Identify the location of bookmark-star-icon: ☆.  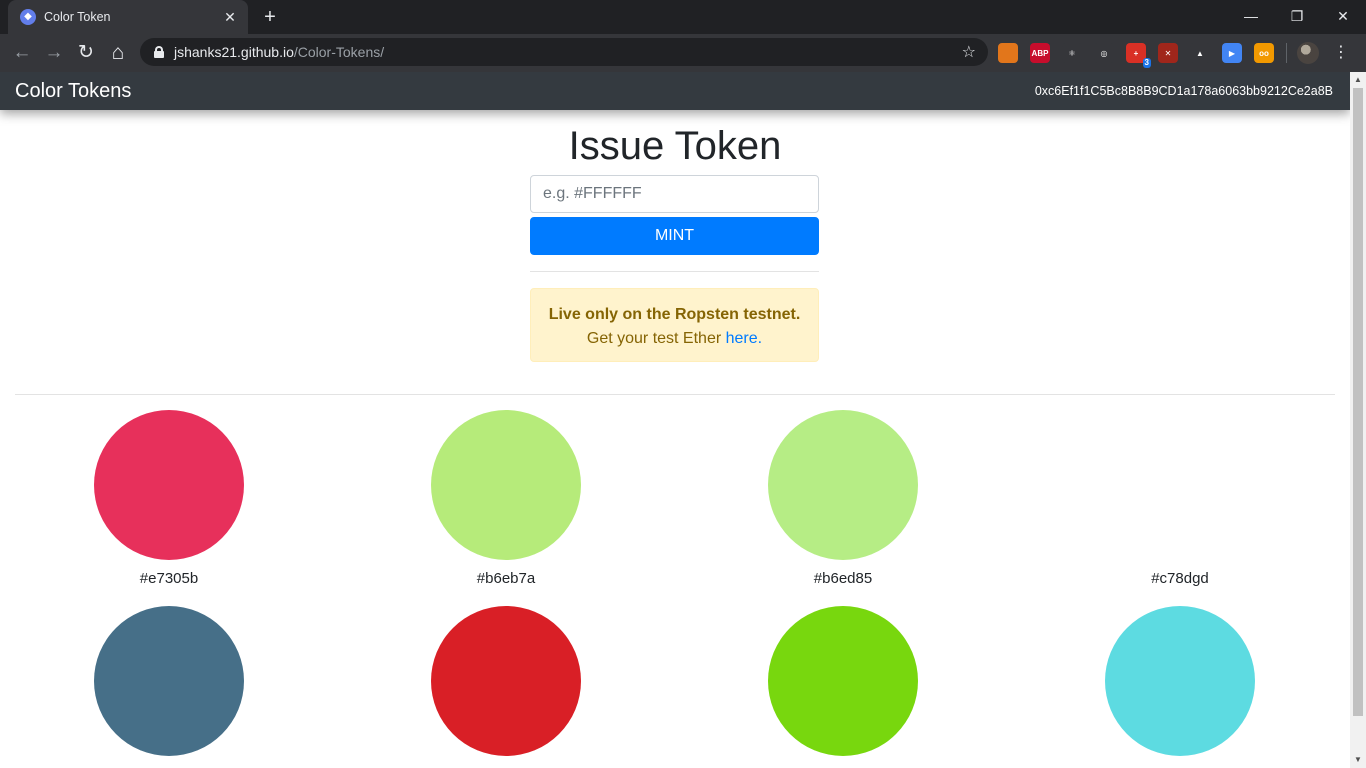
(969, 52).